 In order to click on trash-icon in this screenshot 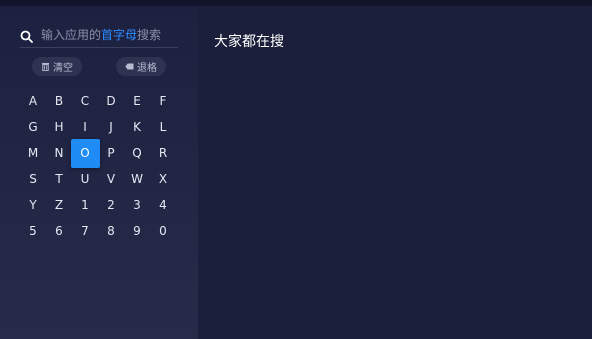, I will do `click(45, 67)`.